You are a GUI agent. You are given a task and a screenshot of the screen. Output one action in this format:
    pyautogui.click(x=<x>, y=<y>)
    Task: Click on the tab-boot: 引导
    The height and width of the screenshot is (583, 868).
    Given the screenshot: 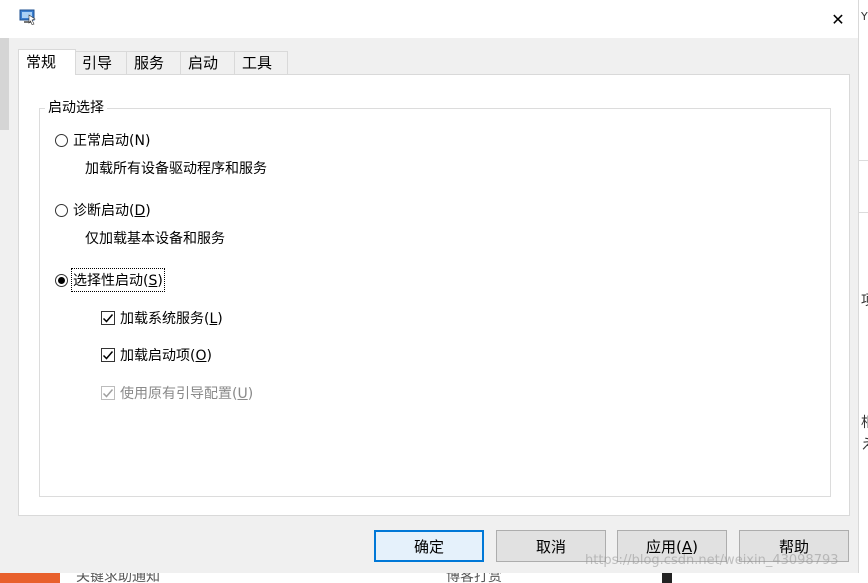 What is the action you would take?
    pyautogui.click(x=101, y=62)
    